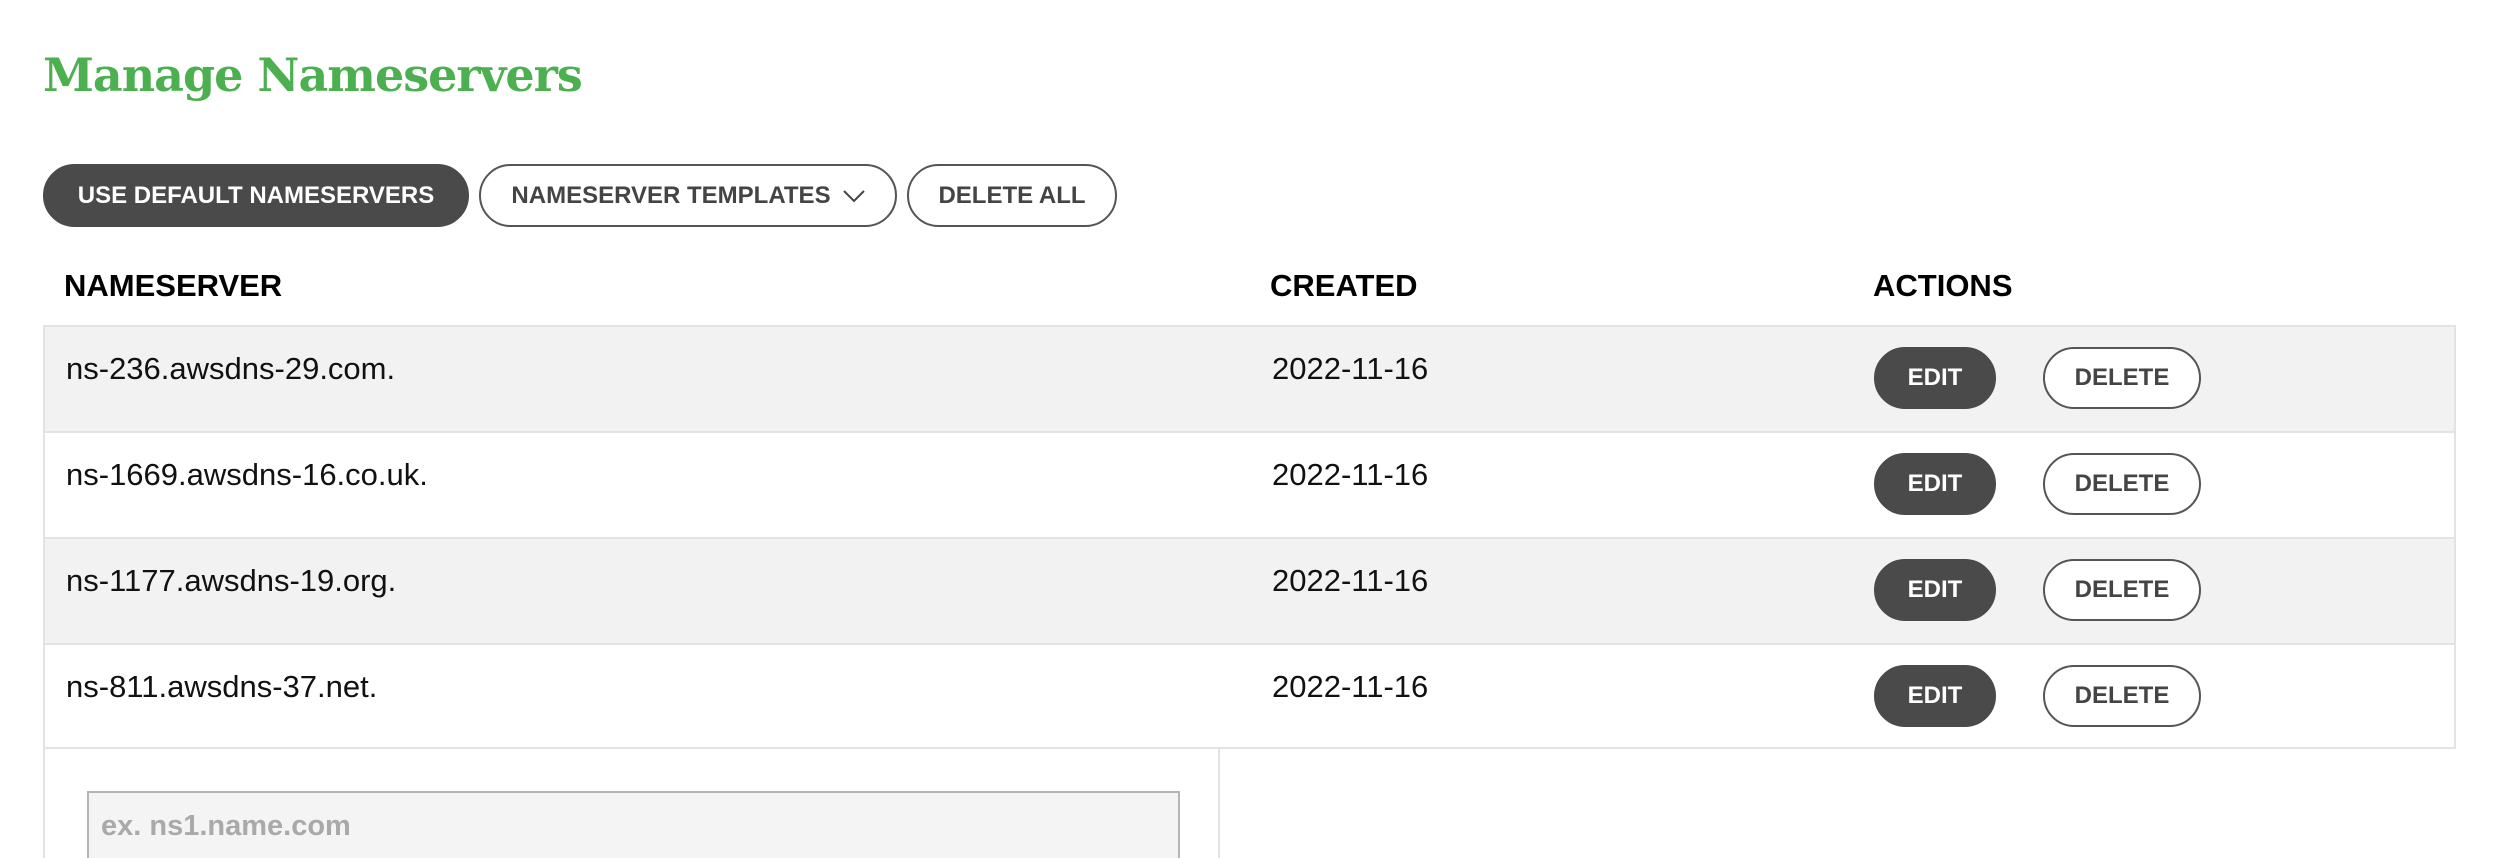  Describe the element at coordinates (231, 368) in the screenshot. I see `nameserver-cell: ns-236.awsdns-29.com.` at that location.